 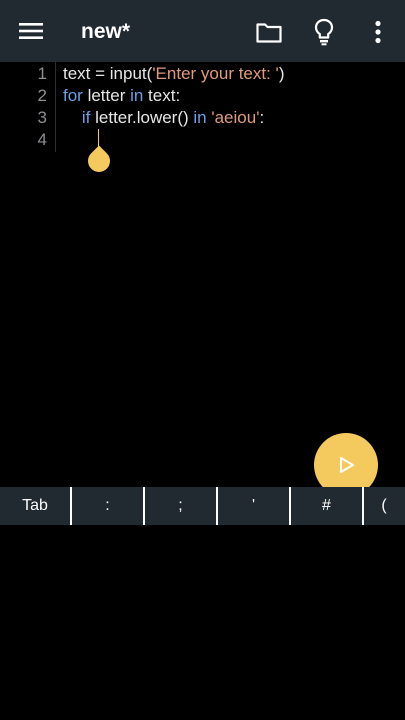 I want to click on code-string: 'aeiou', so click(x=235, y=117).